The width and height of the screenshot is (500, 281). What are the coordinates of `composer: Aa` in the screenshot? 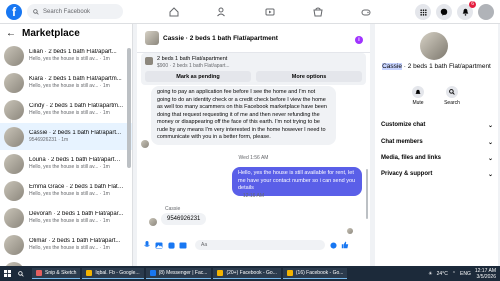 It's located at (253, 245).